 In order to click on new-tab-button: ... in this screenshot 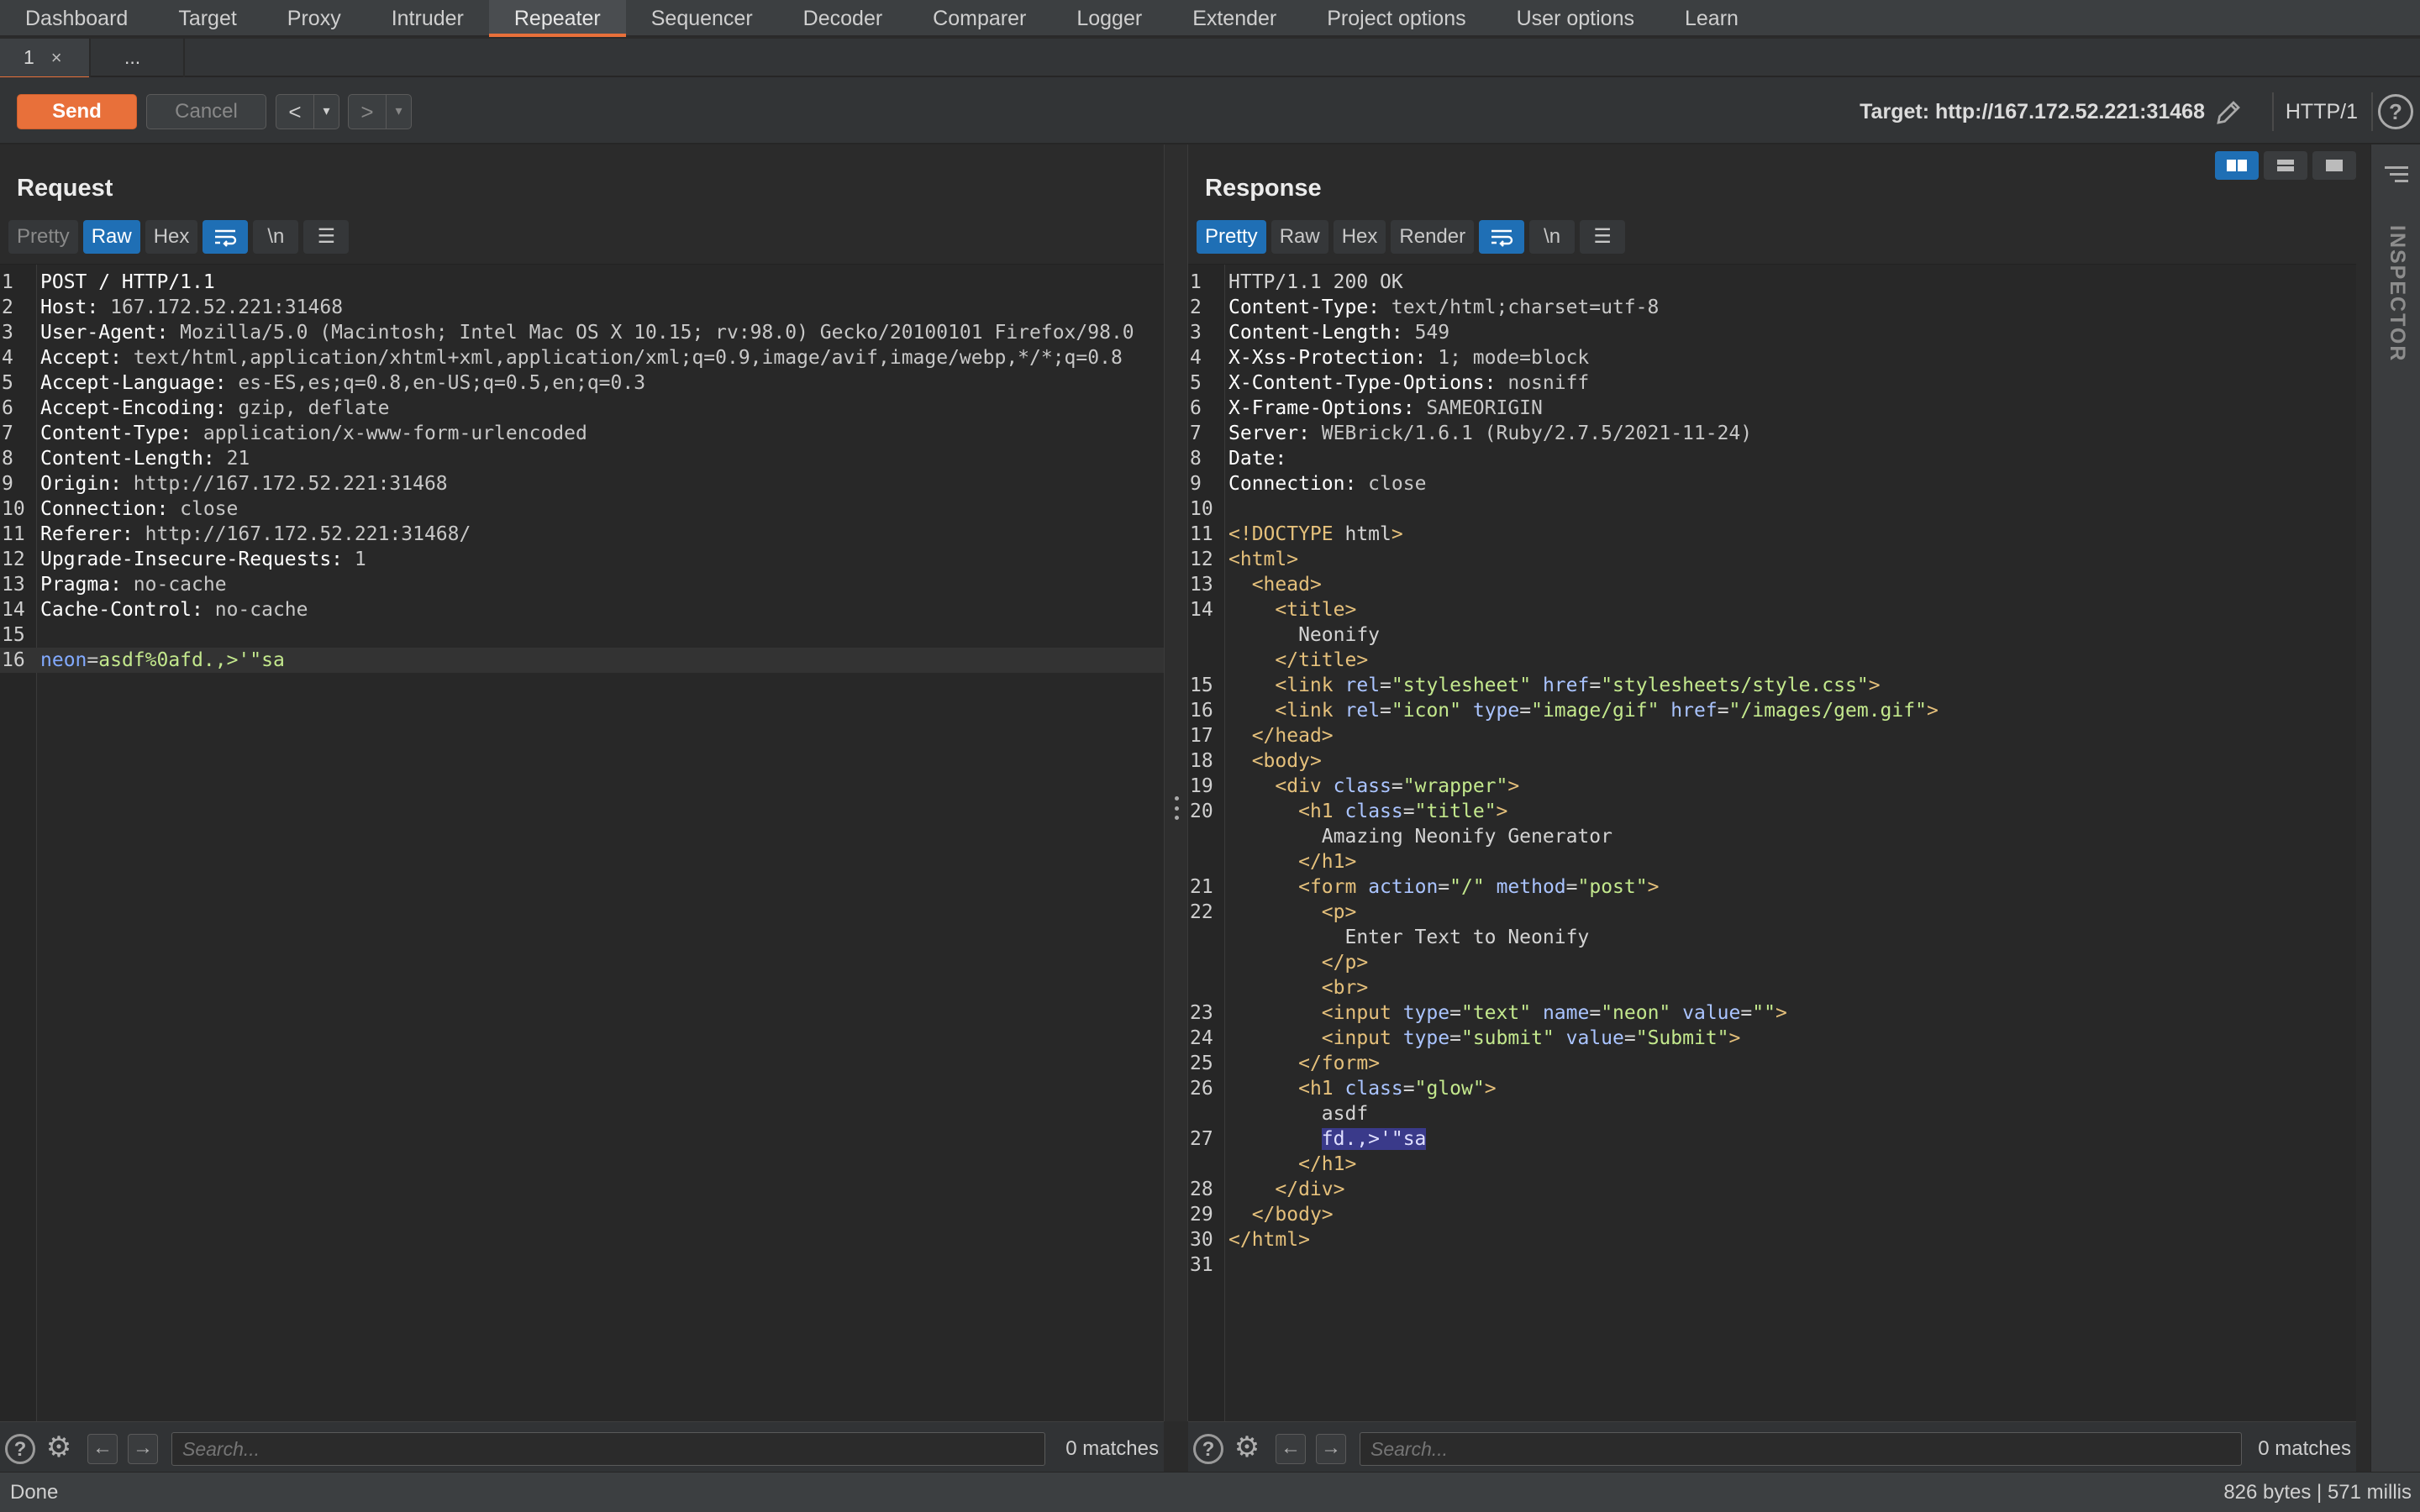, I will do `click(138, 58)`.